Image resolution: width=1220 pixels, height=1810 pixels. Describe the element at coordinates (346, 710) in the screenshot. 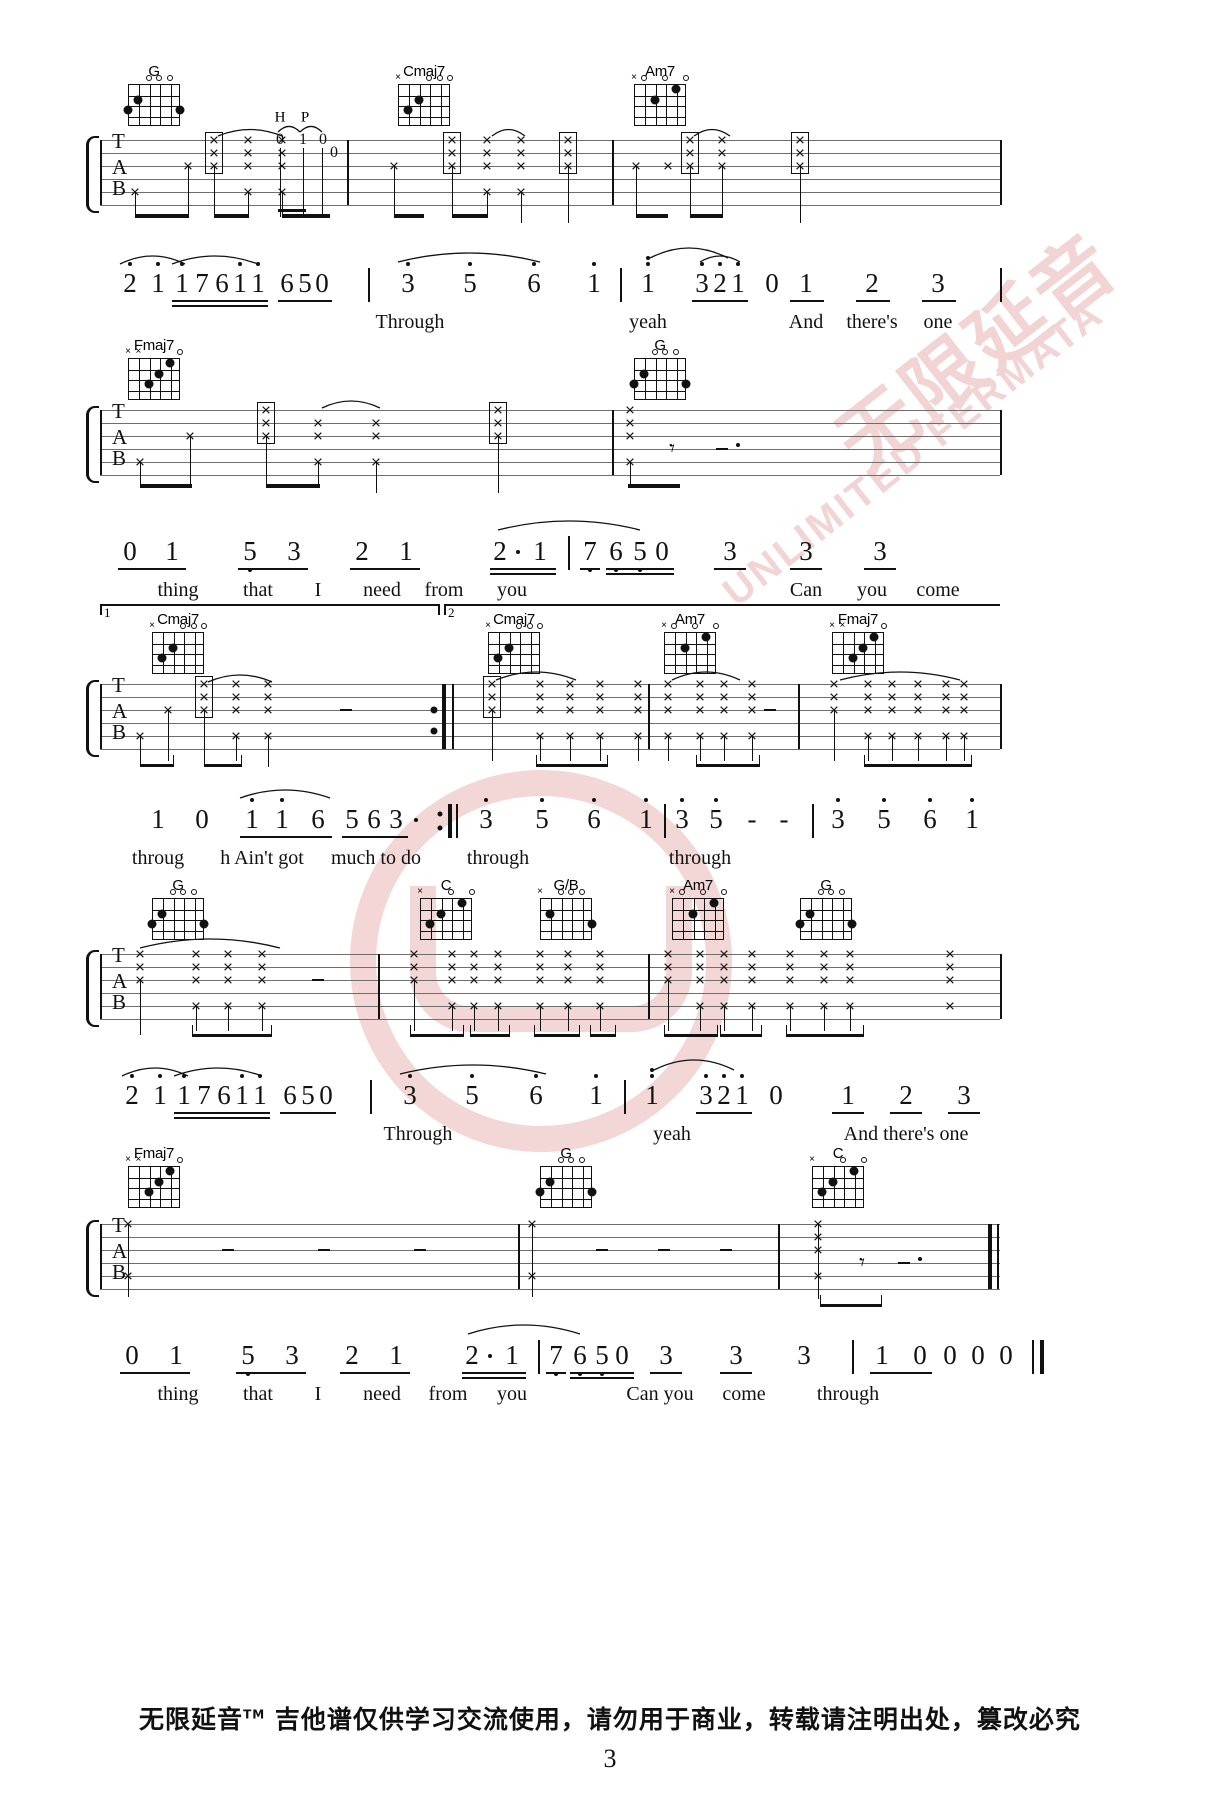

I see `tie-dash` at that location.